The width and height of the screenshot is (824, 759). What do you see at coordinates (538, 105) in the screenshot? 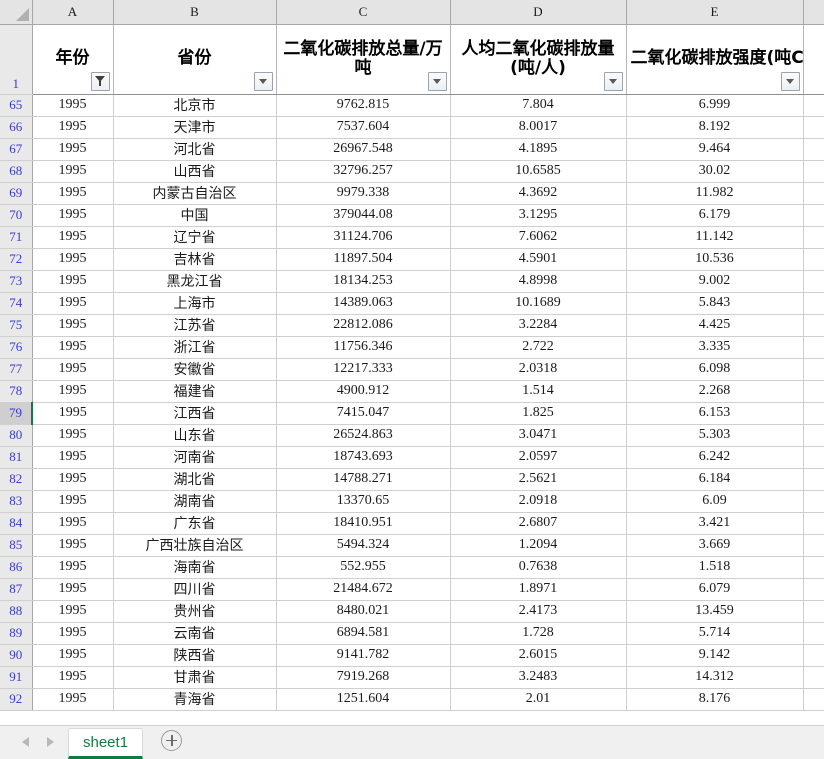
I see `cell-d65: 7.804` at bounding box center [538, 105].